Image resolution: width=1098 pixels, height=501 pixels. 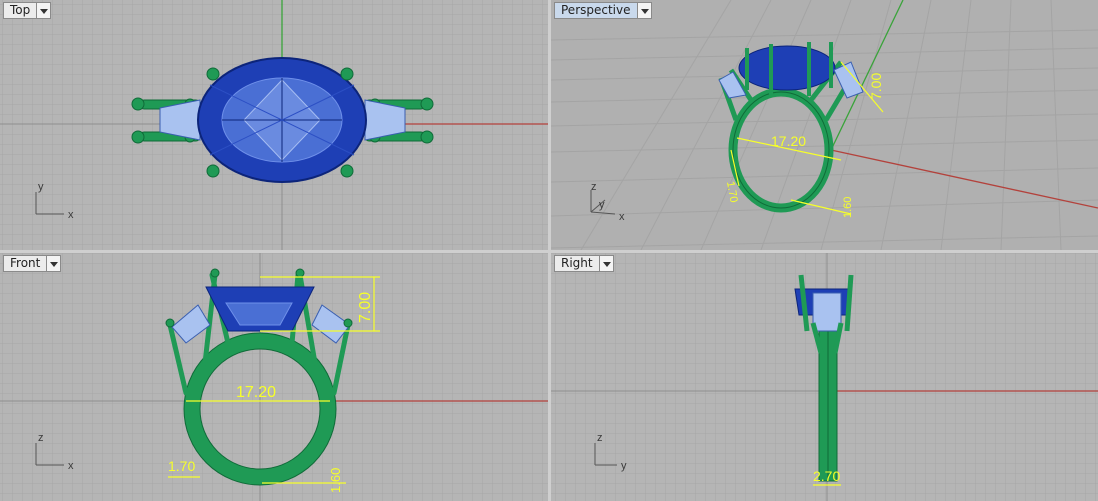 I want to click on tab-front-label: Front, so click(x=25, y=263).